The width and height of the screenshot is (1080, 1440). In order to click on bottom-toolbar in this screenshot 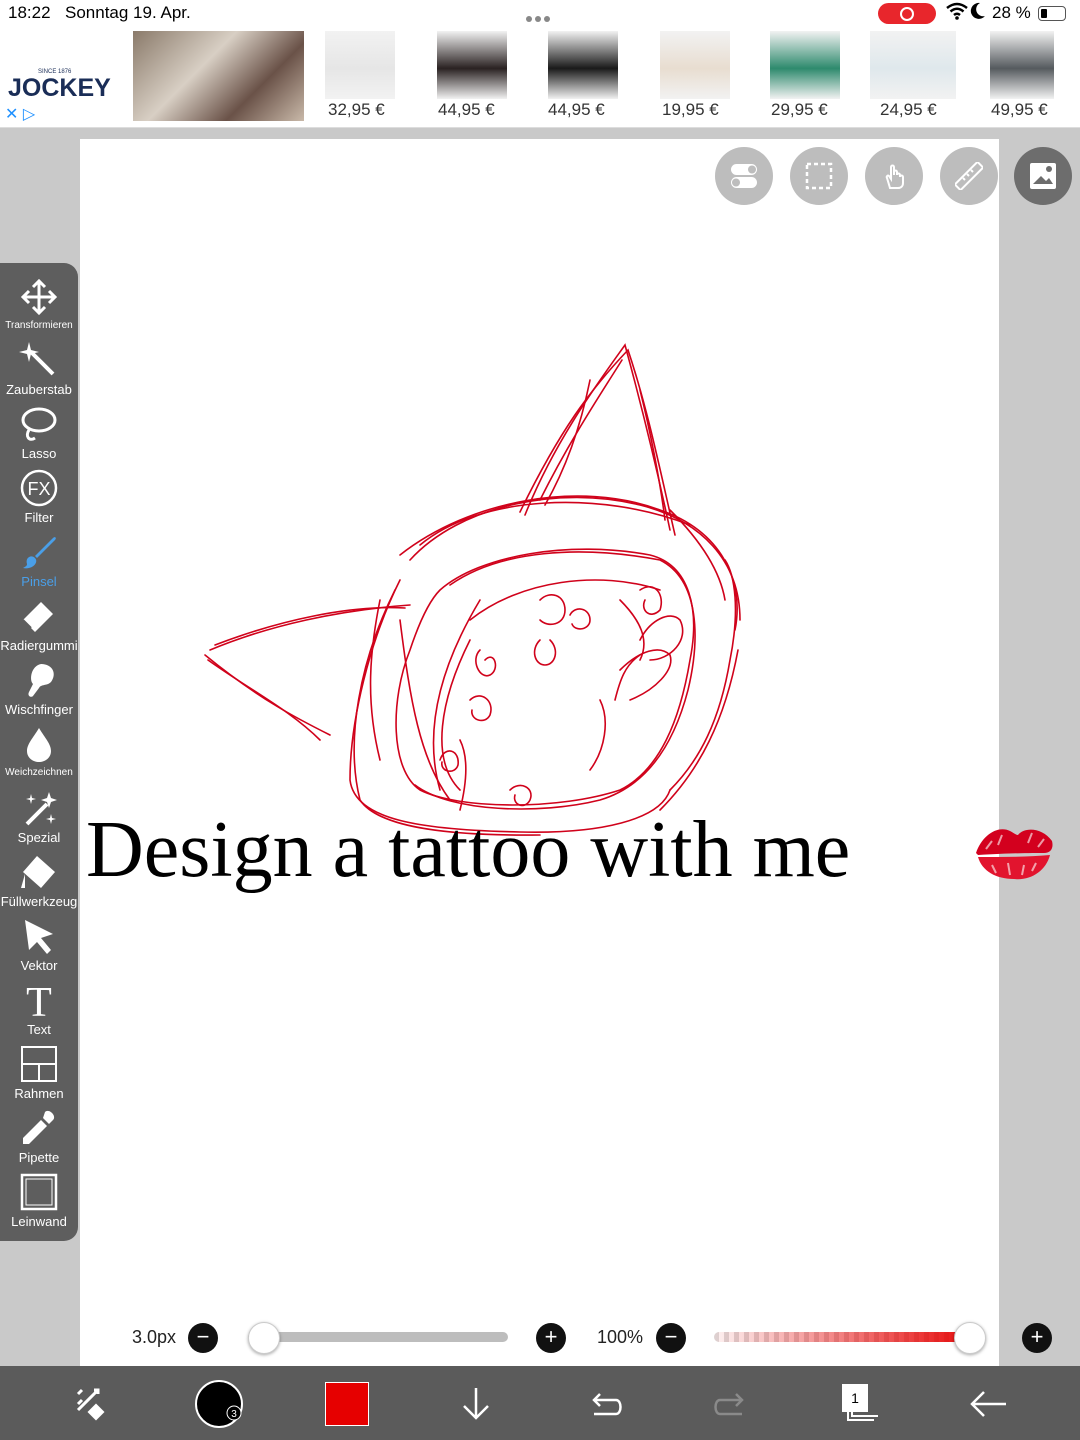, I will do `click(540, 1403)`.